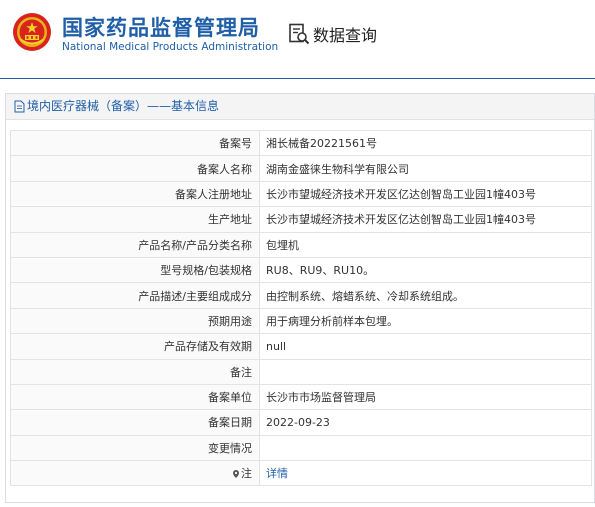  I want to click on field-label: 生产地址, so click(135, 219).